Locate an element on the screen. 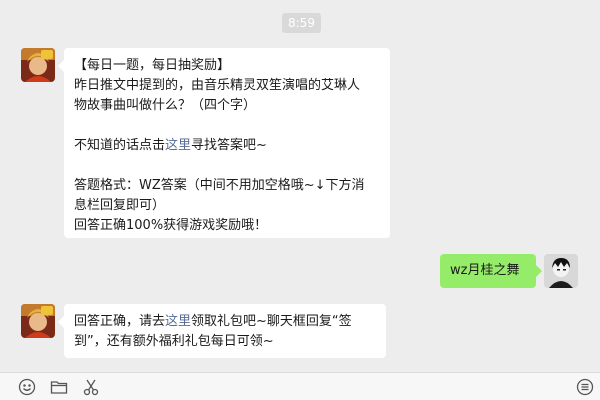  message-text: 不知道的话点击 is located at coordinates (120, 145).